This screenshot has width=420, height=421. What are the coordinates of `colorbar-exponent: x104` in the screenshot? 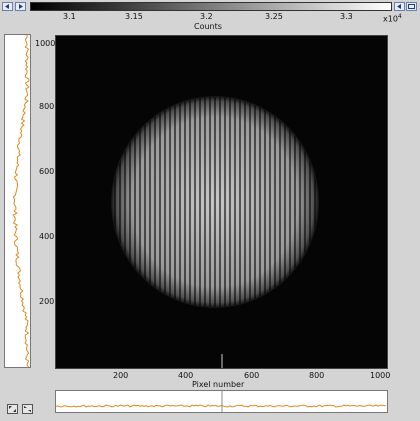 It's located at (392, 18).